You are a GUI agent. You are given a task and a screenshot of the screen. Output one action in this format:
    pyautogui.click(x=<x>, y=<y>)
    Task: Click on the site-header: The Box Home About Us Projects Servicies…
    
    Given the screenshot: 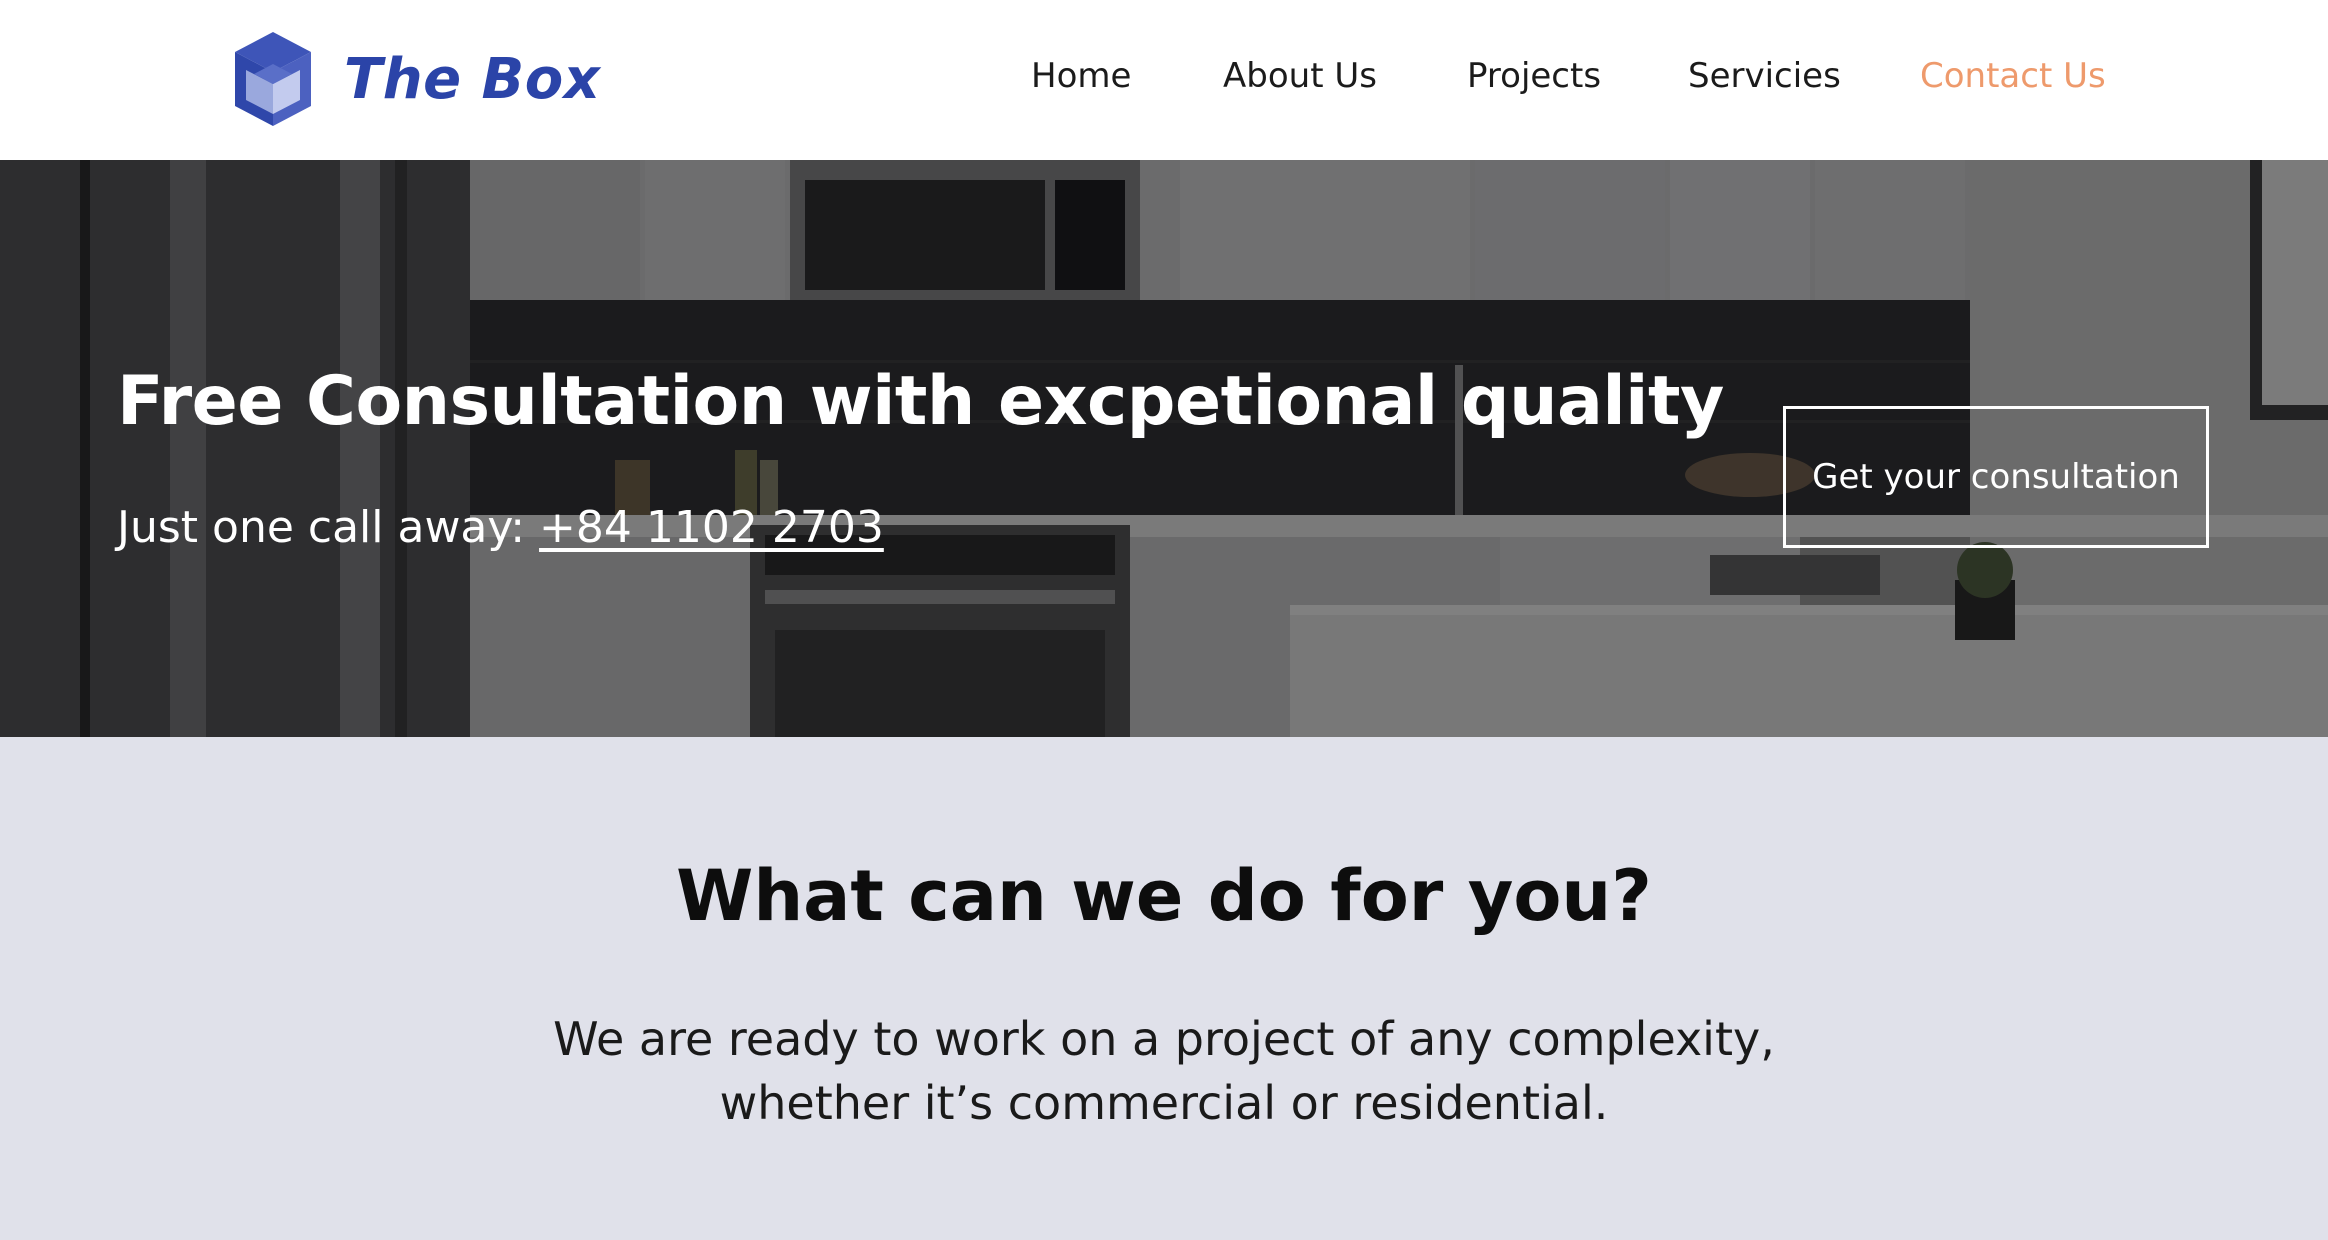 What is the action you would take?
    pyautogui.click(x=1164, y=80)
    